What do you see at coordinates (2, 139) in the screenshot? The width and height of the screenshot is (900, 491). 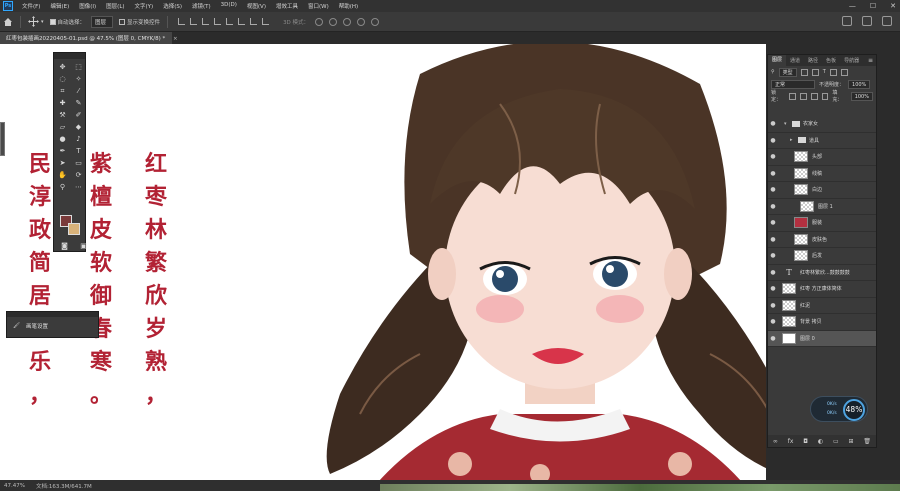 I see `collapsed-panel-tab` at bounding box center [2, 139].